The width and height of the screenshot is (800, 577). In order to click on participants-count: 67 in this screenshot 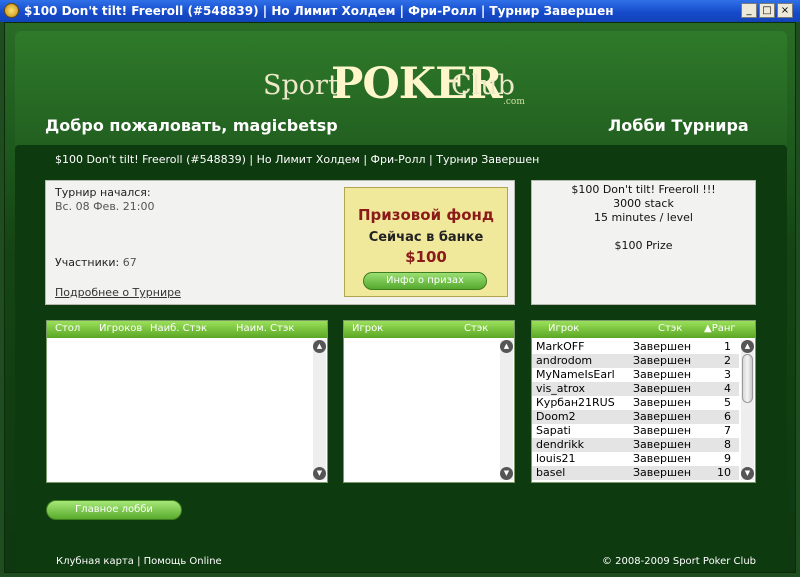, I will do `click(129, 262)`.